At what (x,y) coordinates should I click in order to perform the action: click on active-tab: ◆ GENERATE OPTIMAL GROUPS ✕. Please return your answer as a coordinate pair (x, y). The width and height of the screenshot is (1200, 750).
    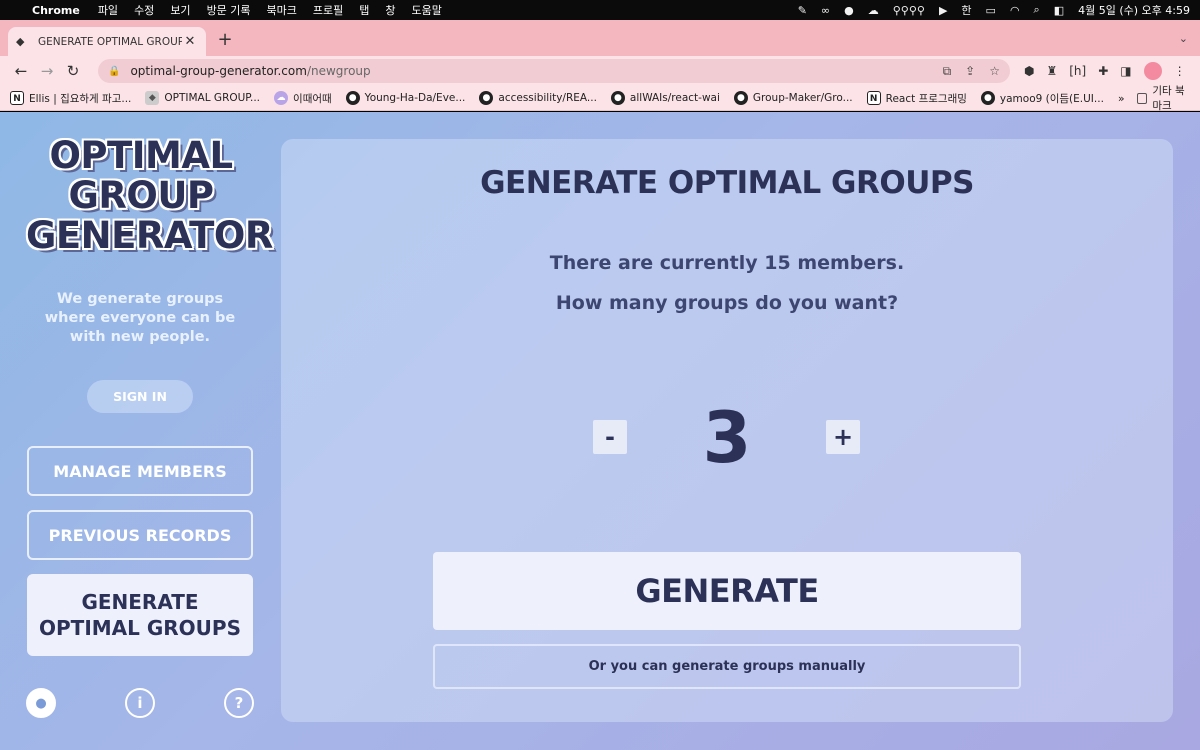
    Looking at the image, I should click on (107, 41).